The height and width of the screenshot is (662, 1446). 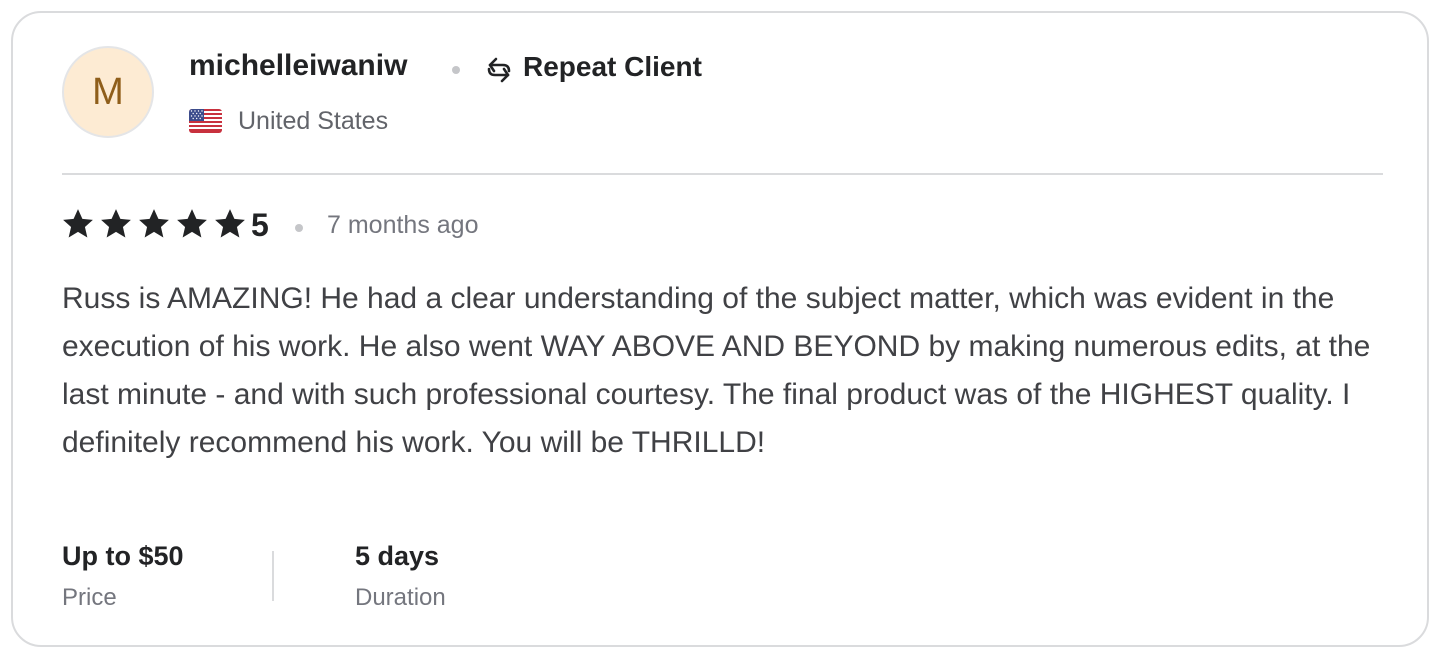 What do you see at coordinates (499, 70) in the screenshot?
I see `repeat-icon` at bounding box center [499, 70].